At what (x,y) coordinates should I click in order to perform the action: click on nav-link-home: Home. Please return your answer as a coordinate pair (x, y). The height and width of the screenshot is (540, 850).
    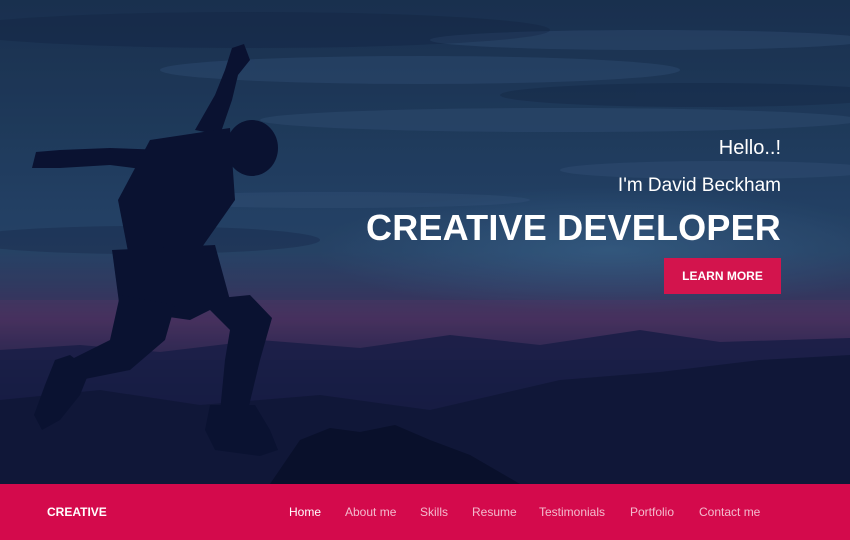
    Looking at the image, I should click on (305, 512).